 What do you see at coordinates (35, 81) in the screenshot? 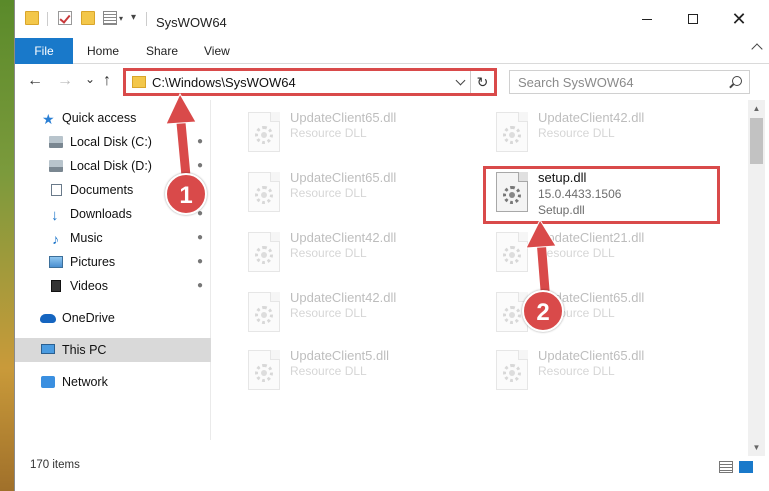
I see `back-button: ←` at bounding box center [35, 81].